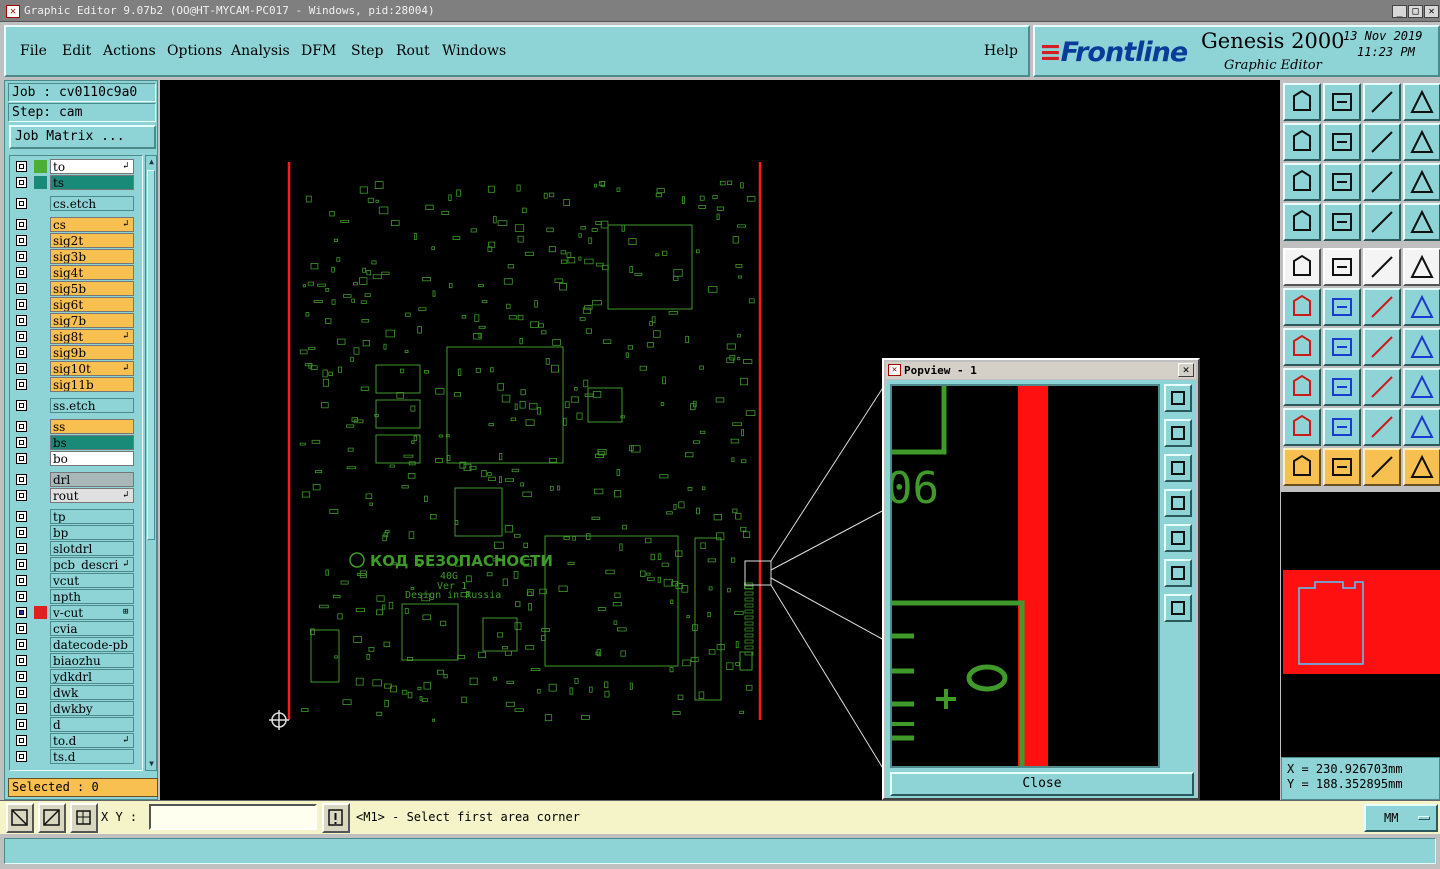  Describe the element at coordinates (1421, 102) in the screenshot. I see `panel-tool-button` at that location.